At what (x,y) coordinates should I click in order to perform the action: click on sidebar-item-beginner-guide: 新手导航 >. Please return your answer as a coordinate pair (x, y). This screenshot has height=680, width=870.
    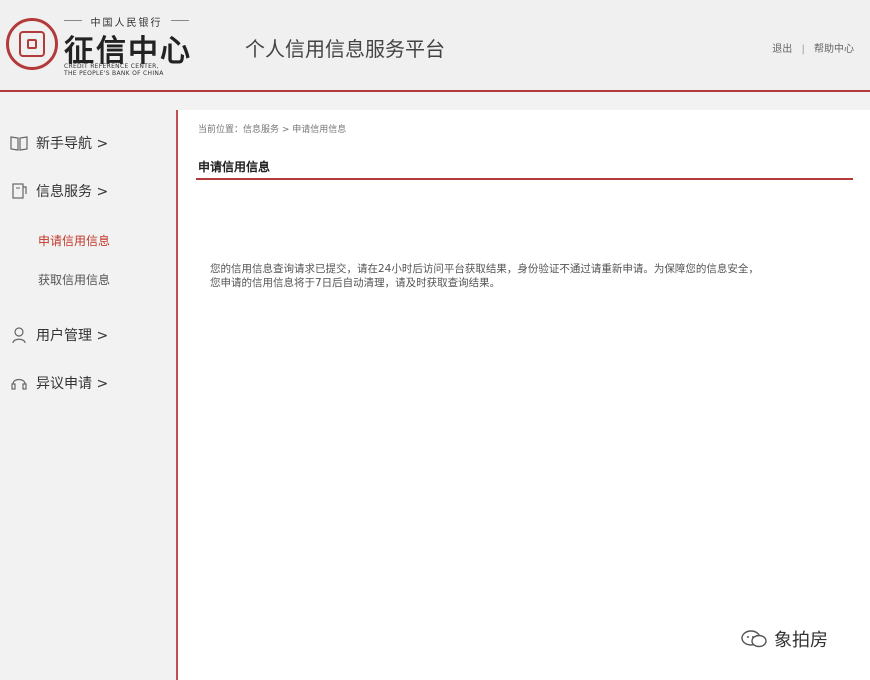
    Looking at the image, I should click on (54, 143).